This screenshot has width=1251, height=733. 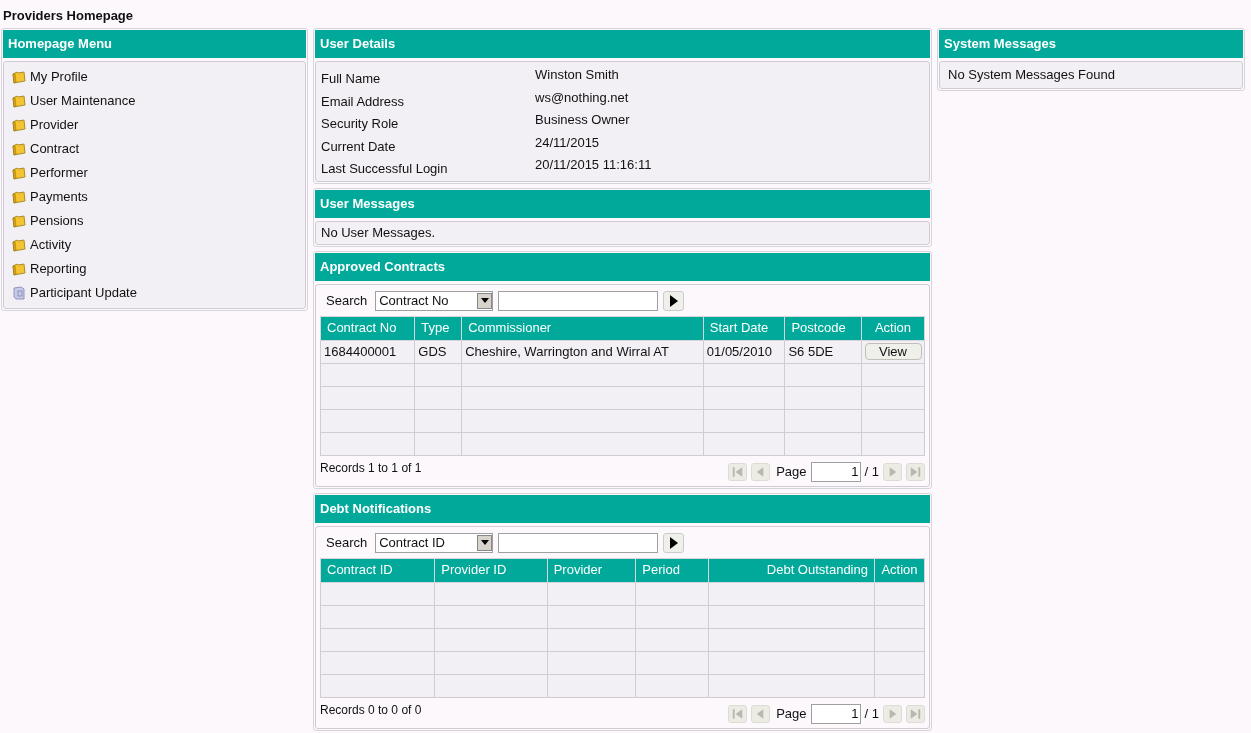 What do you see at coordinates (1031, 75) in the screenshot?
I see `message-text: No System Messages Found` at bounding box center [1031, 75].